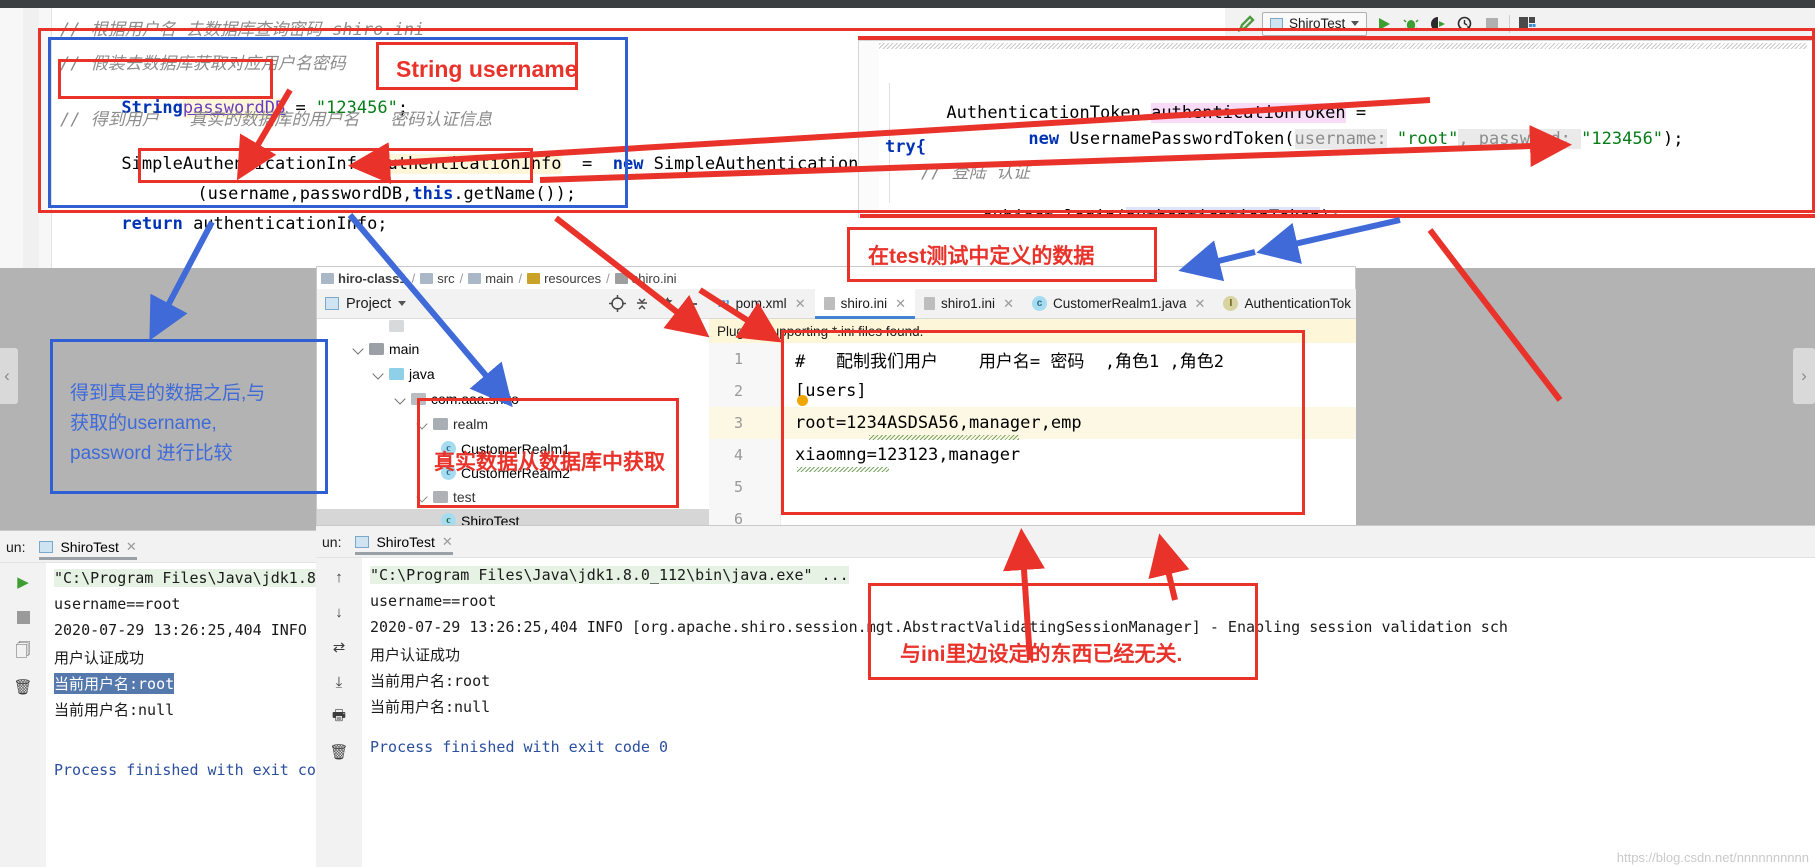 The image size is (1815, 867). Describe the element at coordinates (339, 577) in the screenshot. I see `scroll-up-icon: ↑` at that location.